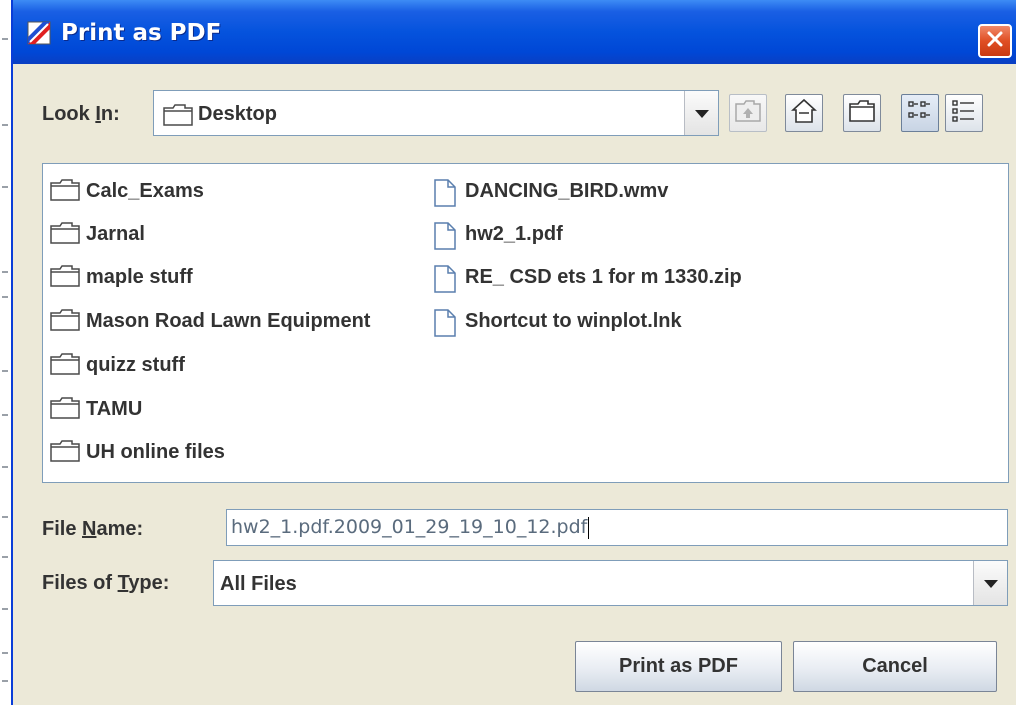 This screenshot has width=1016, height=705. I want to click on file-name-value: hw2_1.pdf.2009_01_29_19_10_12.pdf, so click(410, 527).